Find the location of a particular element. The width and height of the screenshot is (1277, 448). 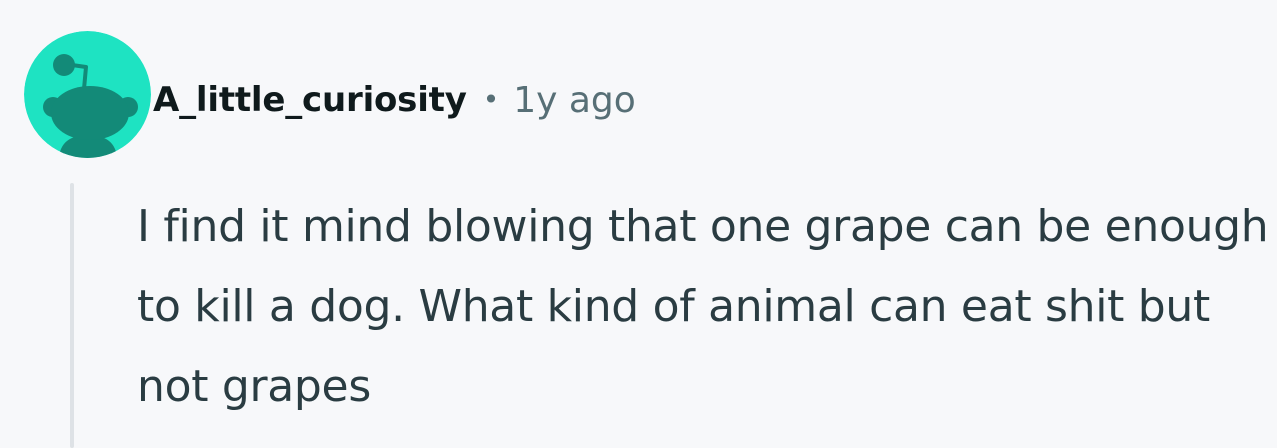

reddit-snoo-avatar-icon is located at coordinates (87, 94).